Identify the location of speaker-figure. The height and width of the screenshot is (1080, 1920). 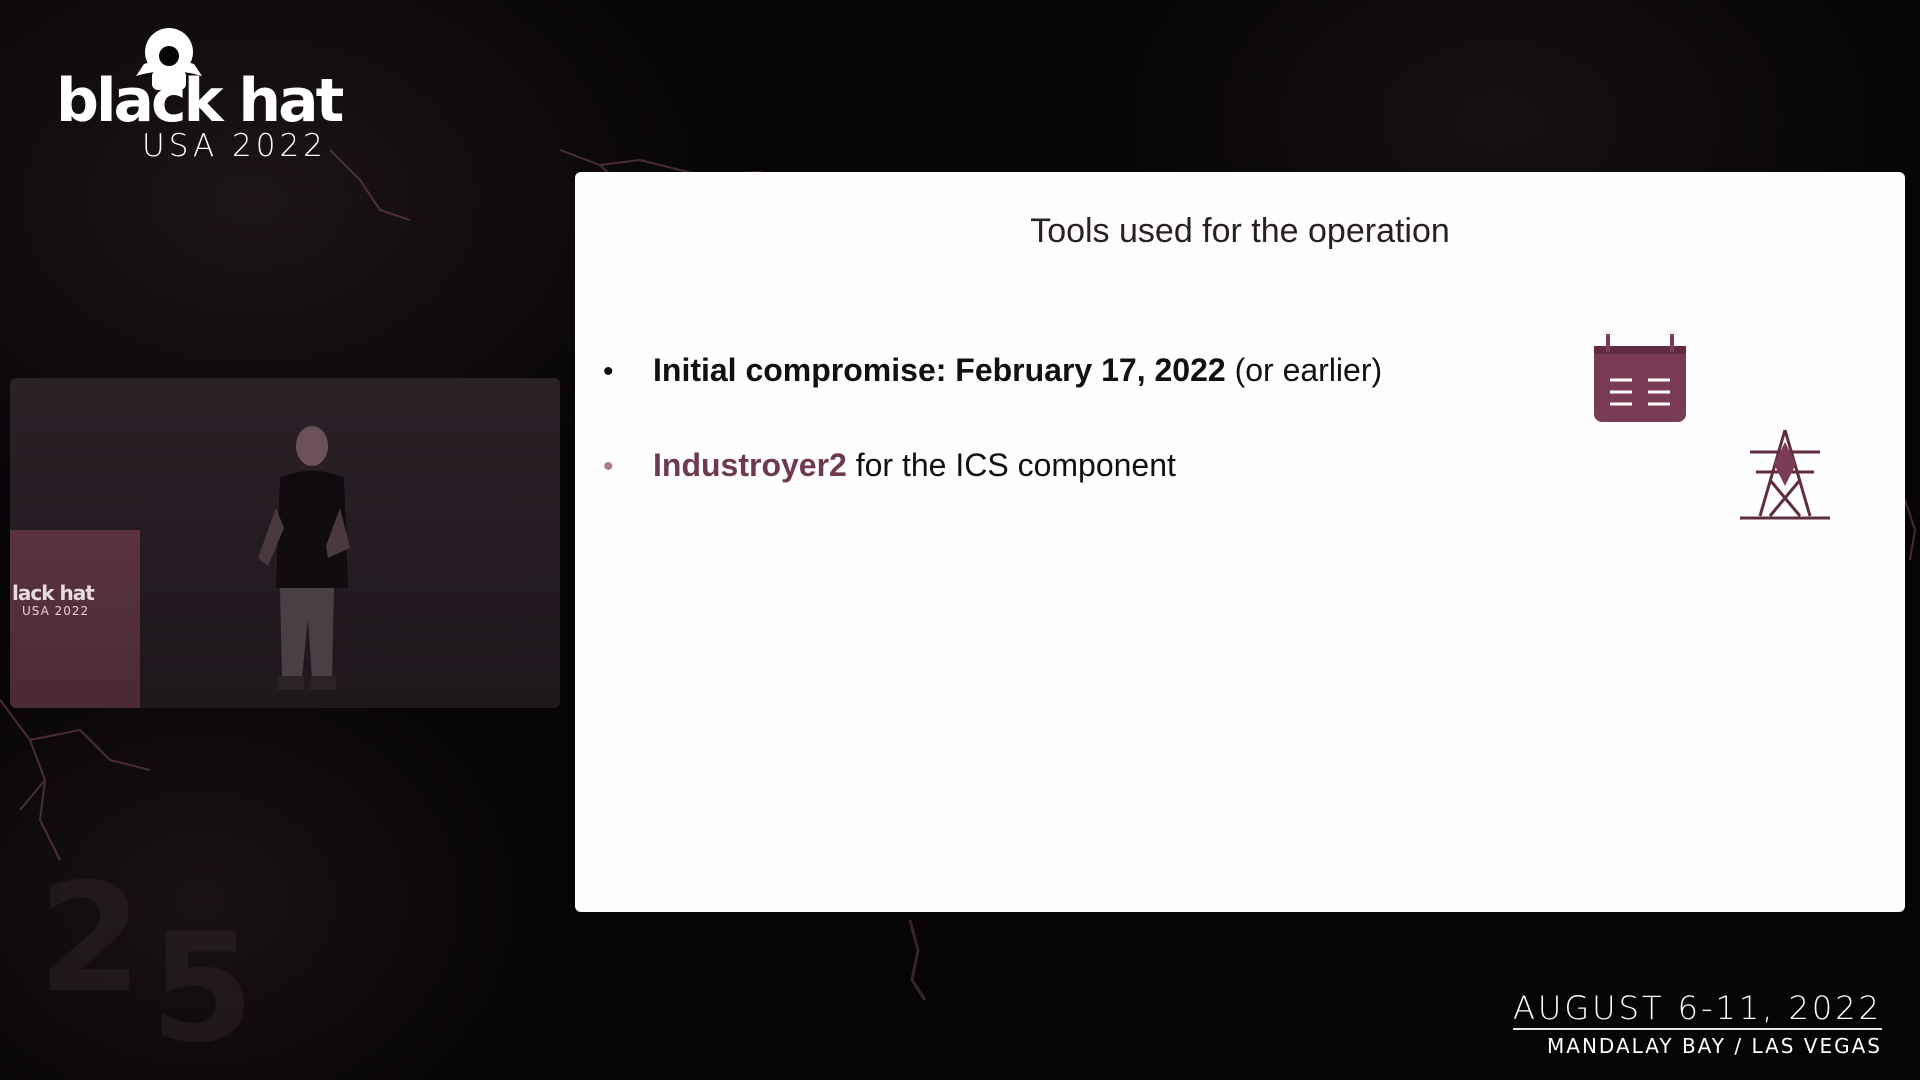
(304, 558).